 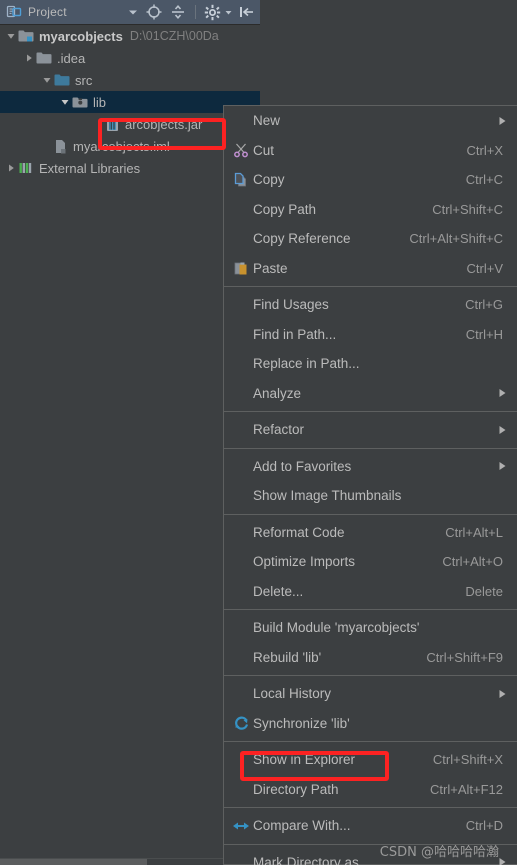 What do you see at coordinates (370, 394) in the screenshot?
I see `menu-item-analyze: Analyze` at bounding box center [370, 394].